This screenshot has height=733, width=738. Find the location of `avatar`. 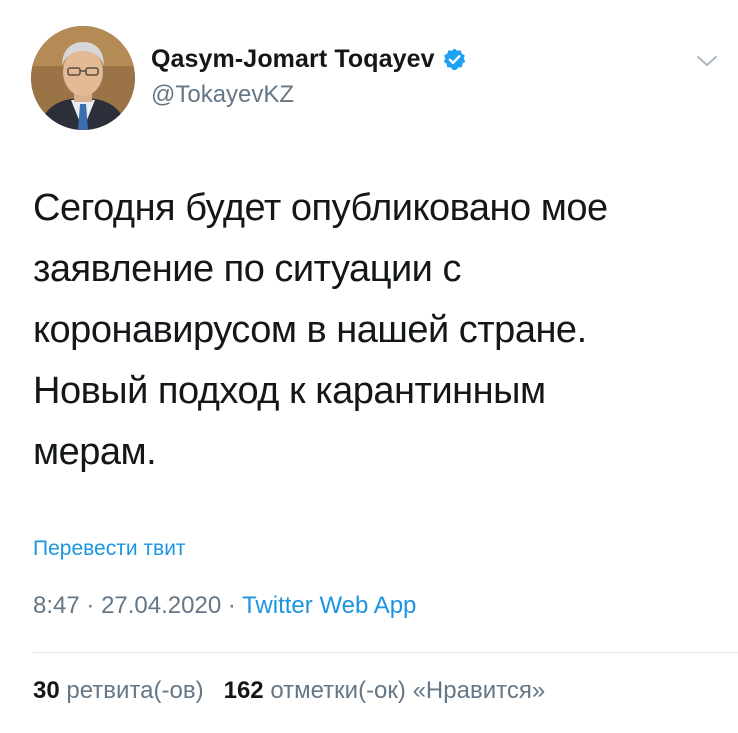

avatar is located at coordinates (83, 78).